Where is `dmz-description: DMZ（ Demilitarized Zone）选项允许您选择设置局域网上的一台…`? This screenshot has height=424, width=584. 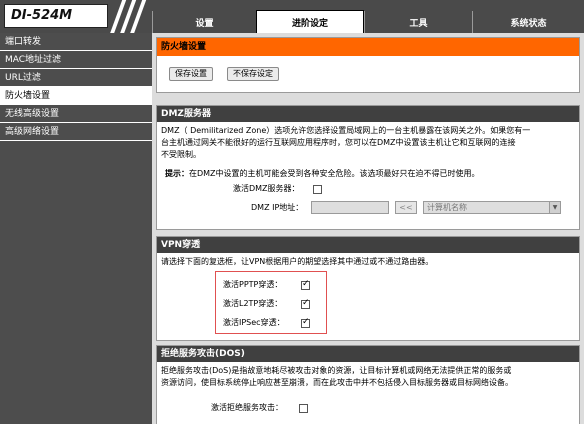
dmz-description: DMZ（ Demilitarized Zone）选项允许您选择设置局域网上的一台… is located at coordinates (368, 143).